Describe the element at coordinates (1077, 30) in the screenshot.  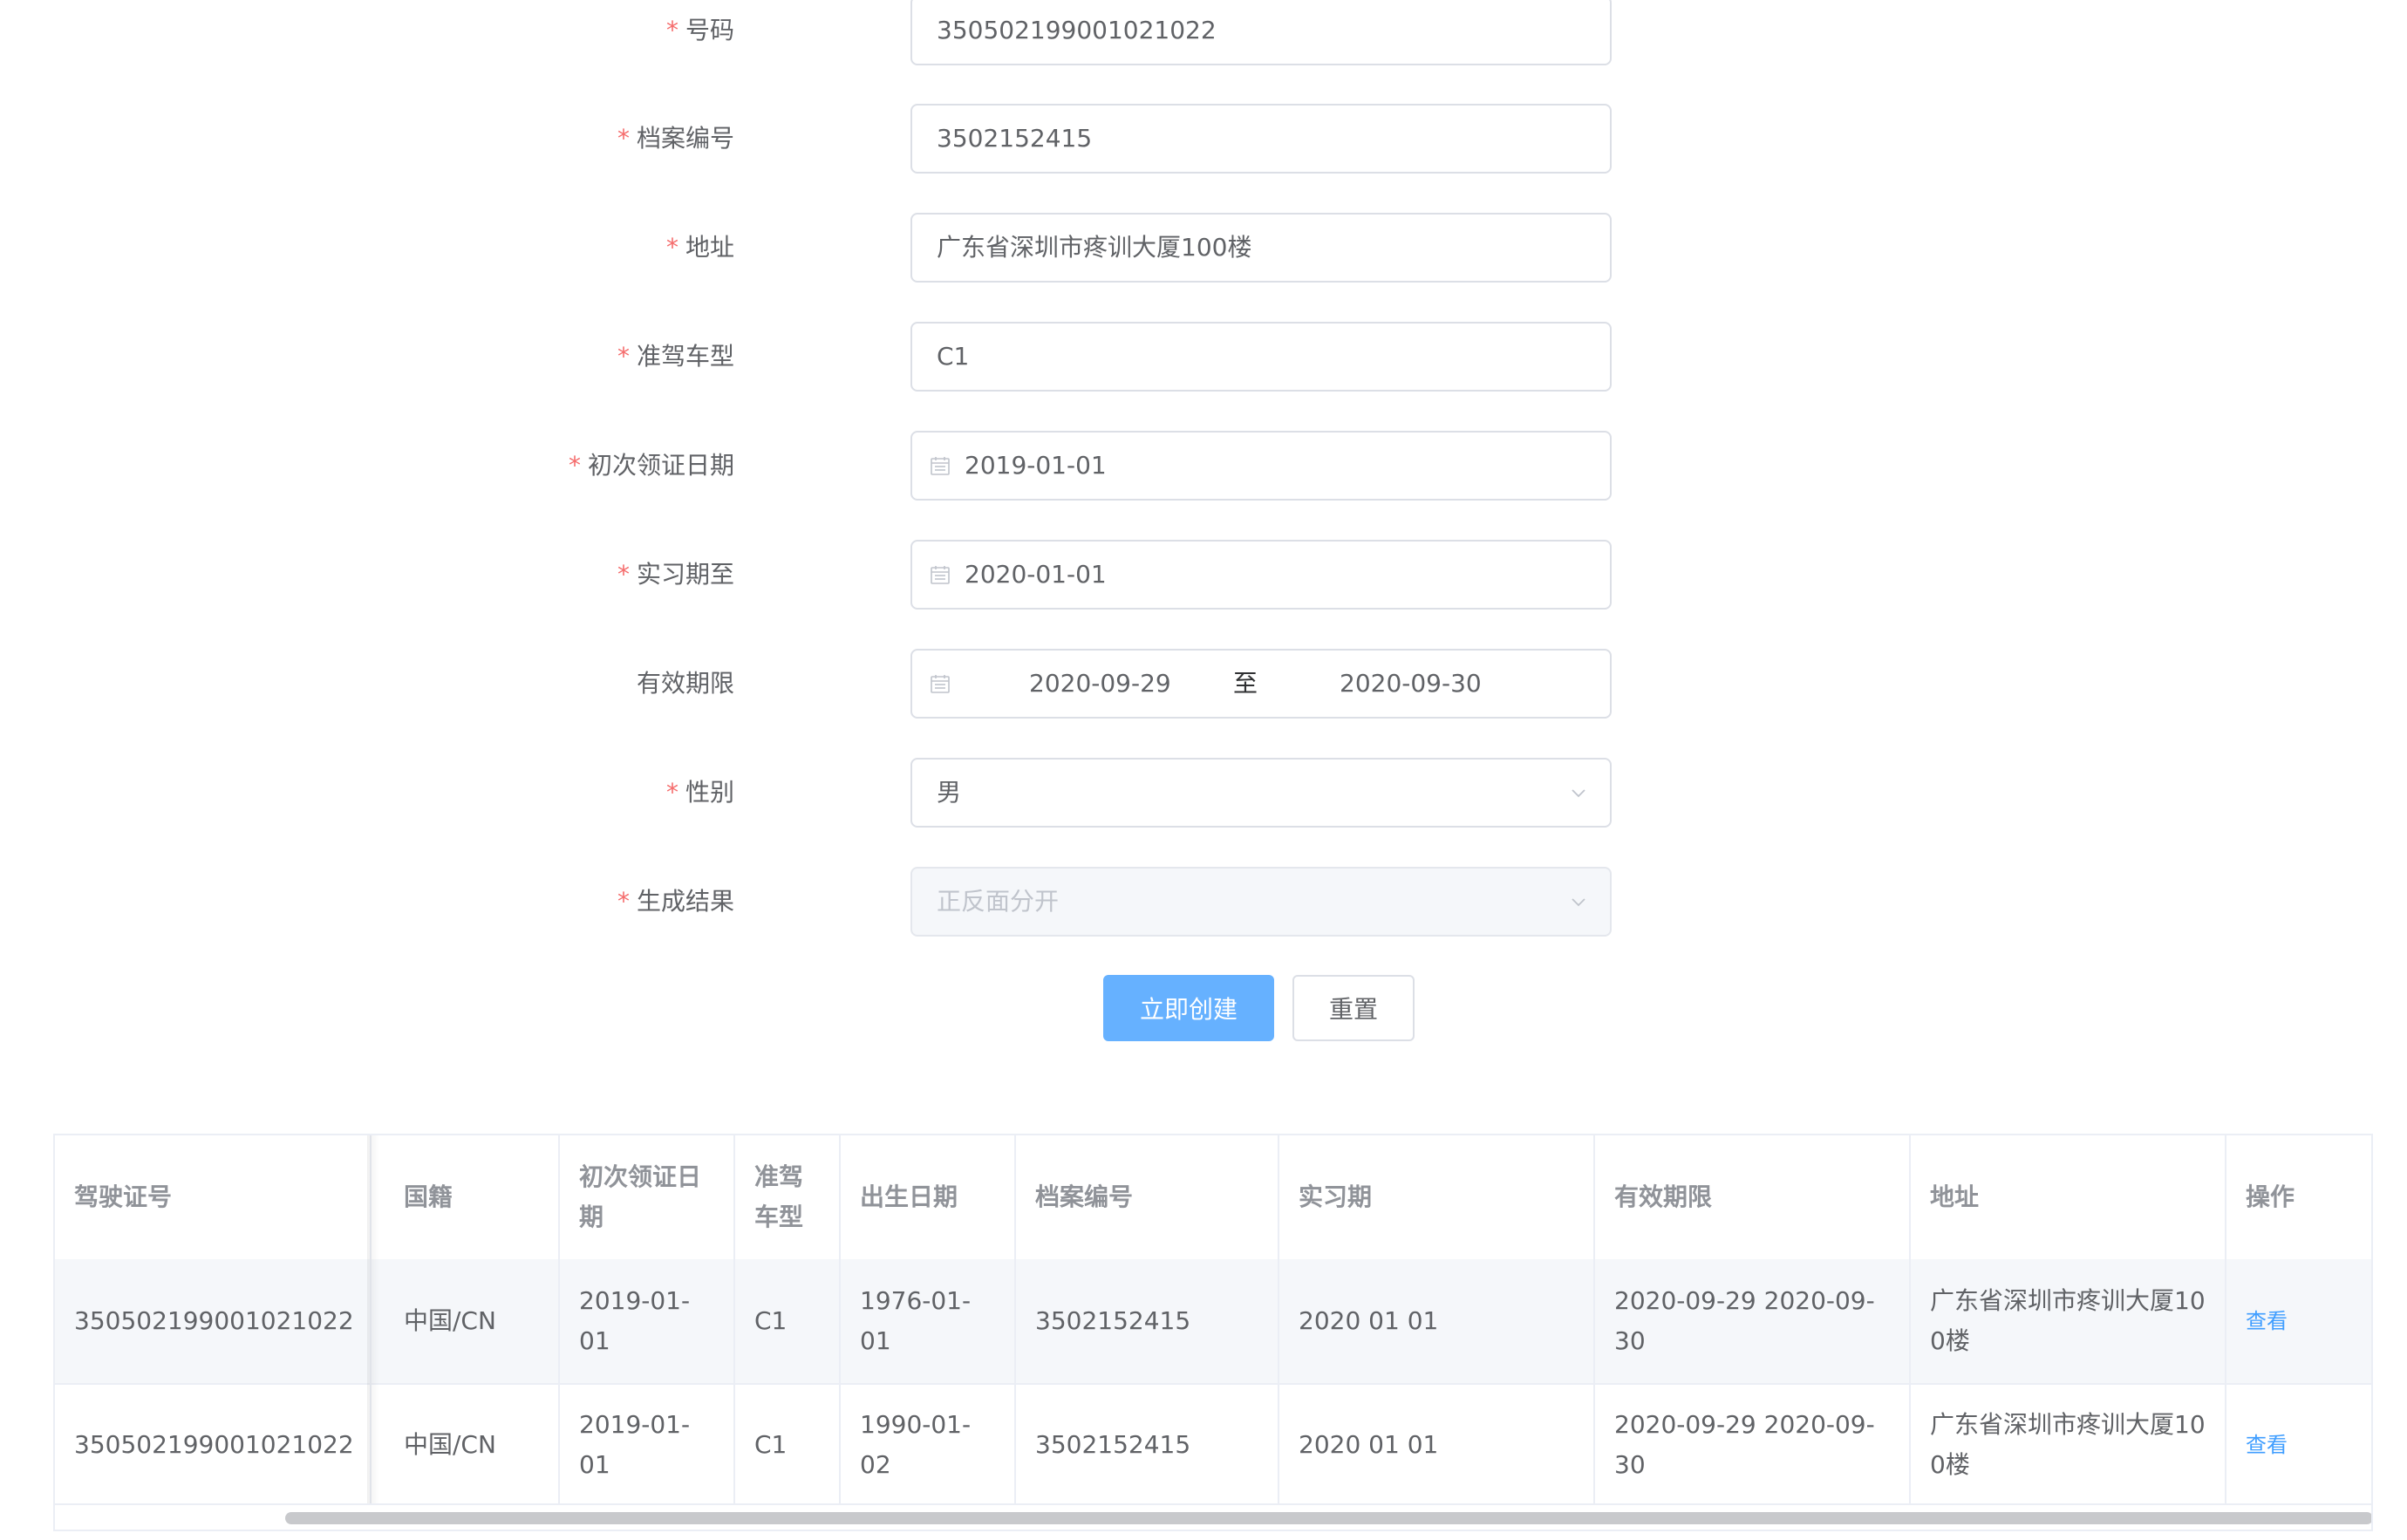
I see `number-input-value: 350502199001021022` at that location.